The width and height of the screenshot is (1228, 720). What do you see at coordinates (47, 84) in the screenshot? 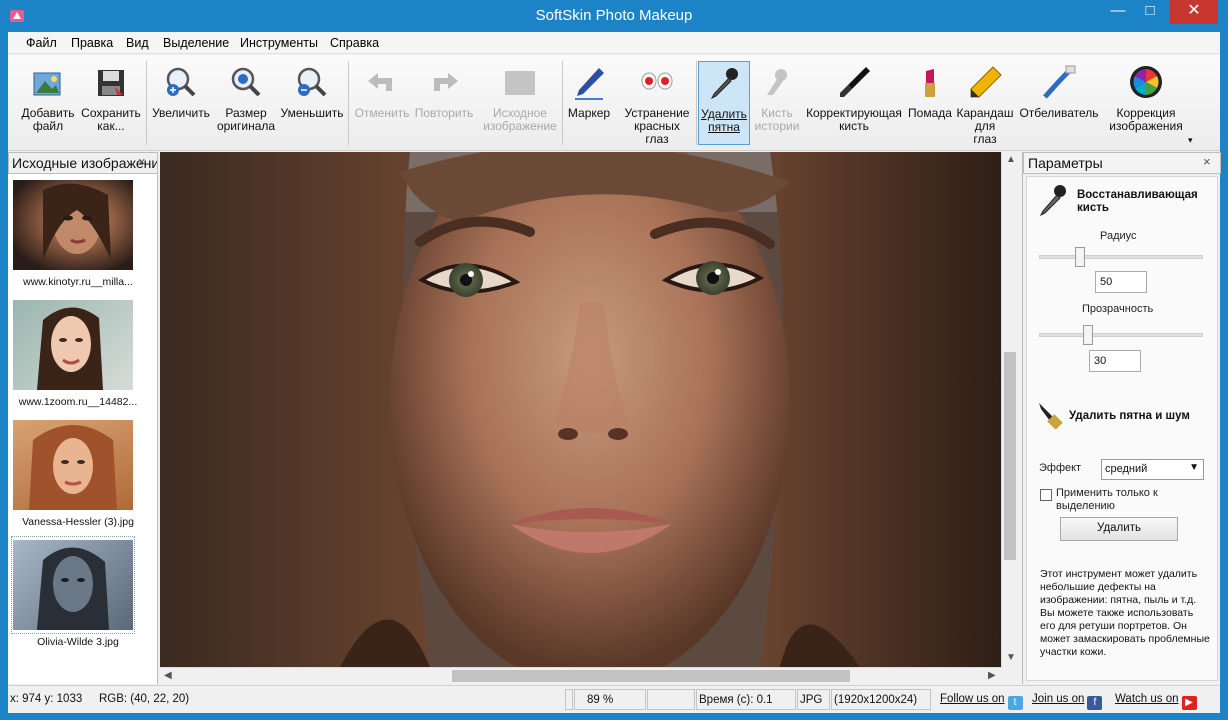
I see `add-image-icon` at bounding box center [47, 84].